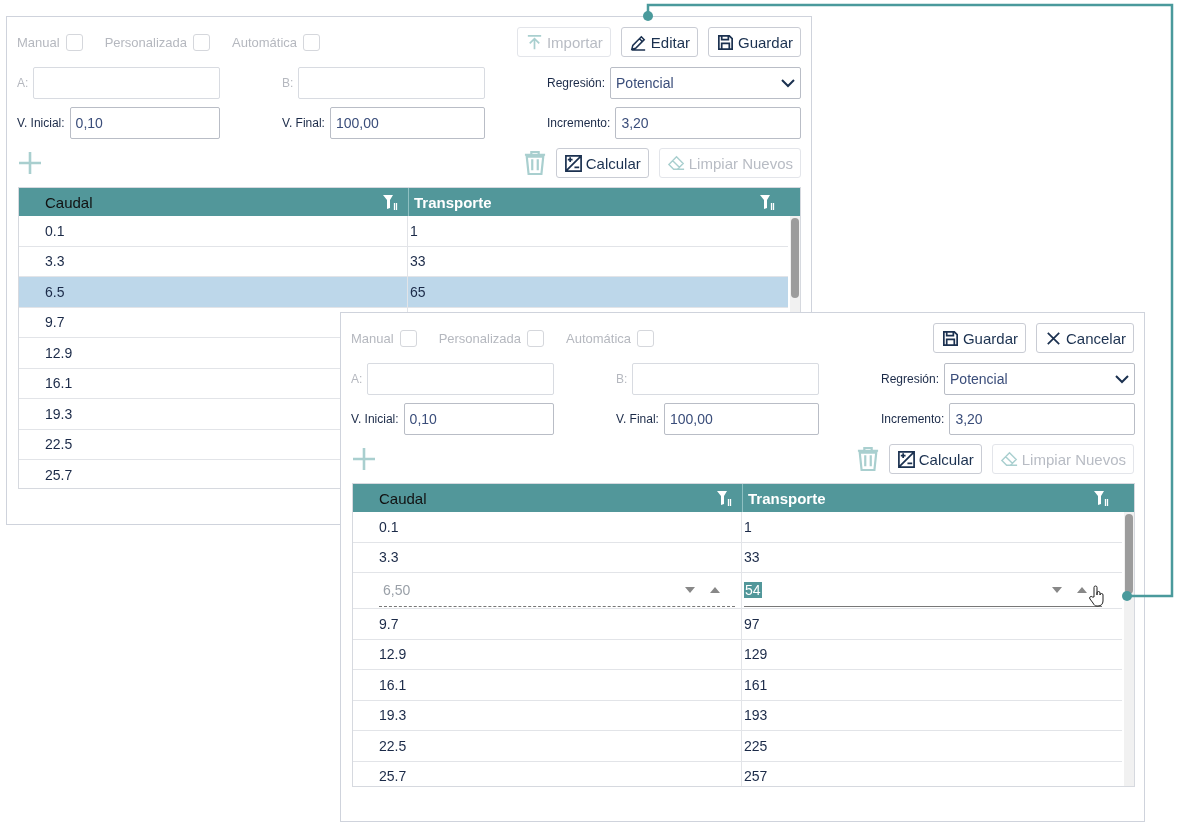 Image resolution: width=1182 pixels, height=828 pixels. I want to click on selected-row: 6.5 65, so click(403, 292).